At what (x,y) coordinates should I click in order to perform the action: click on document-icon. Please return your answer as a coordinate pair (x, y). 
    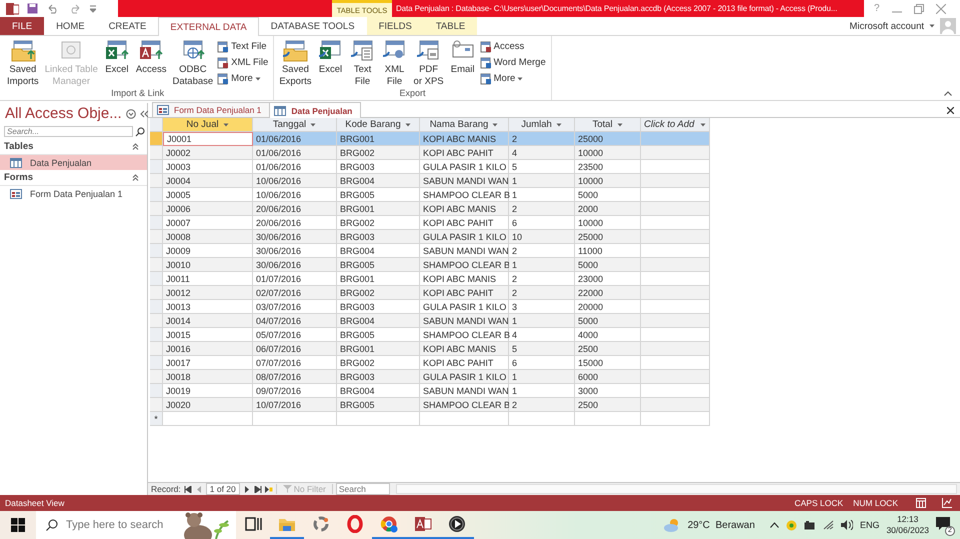
    Looking at the image, I should click on (486, 46).